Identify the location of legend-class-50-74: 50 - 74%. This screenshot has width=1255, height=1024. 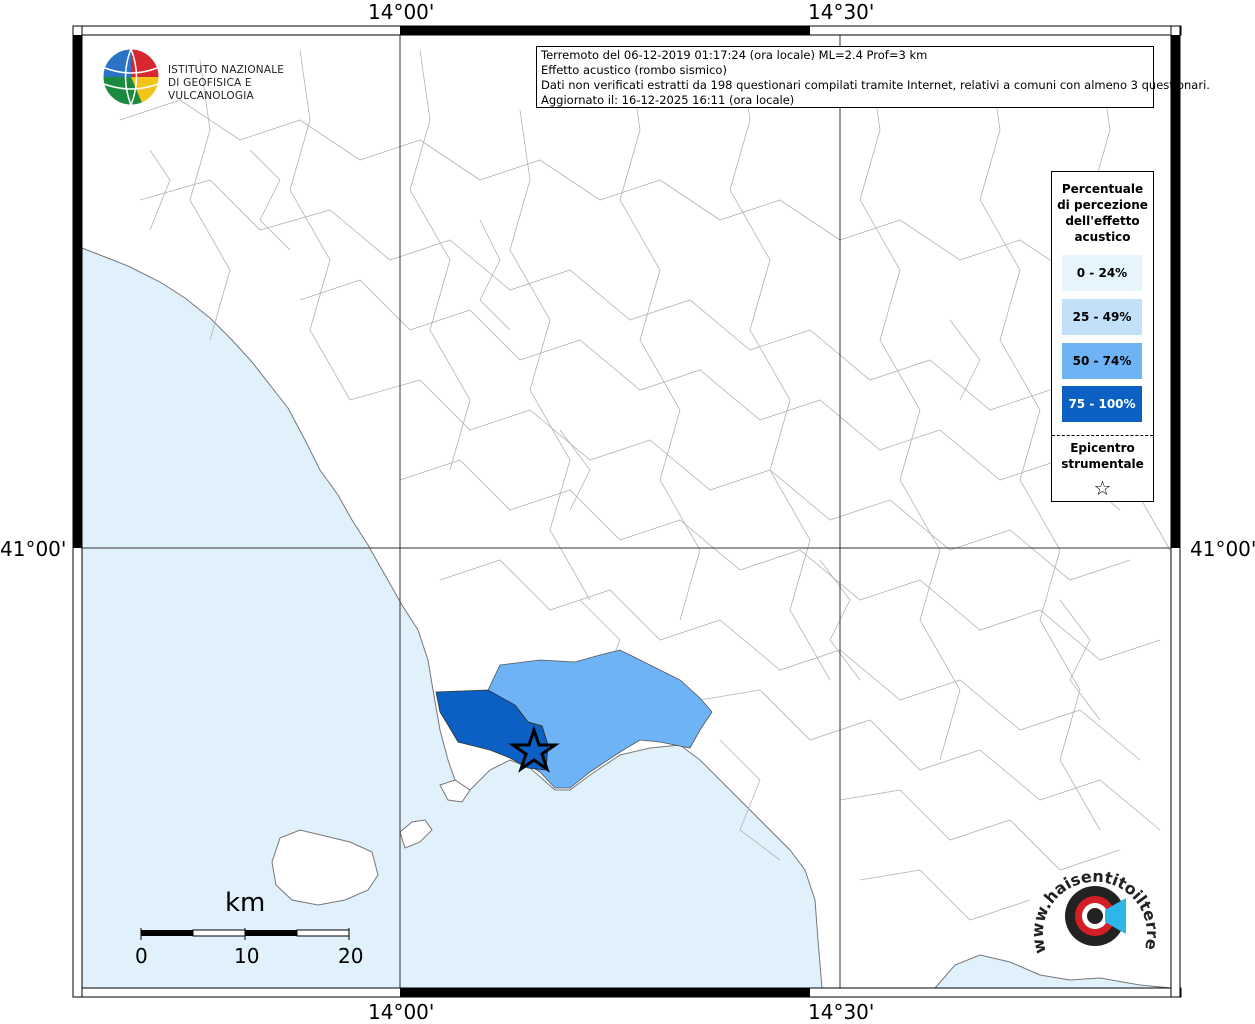
(1102, 361).